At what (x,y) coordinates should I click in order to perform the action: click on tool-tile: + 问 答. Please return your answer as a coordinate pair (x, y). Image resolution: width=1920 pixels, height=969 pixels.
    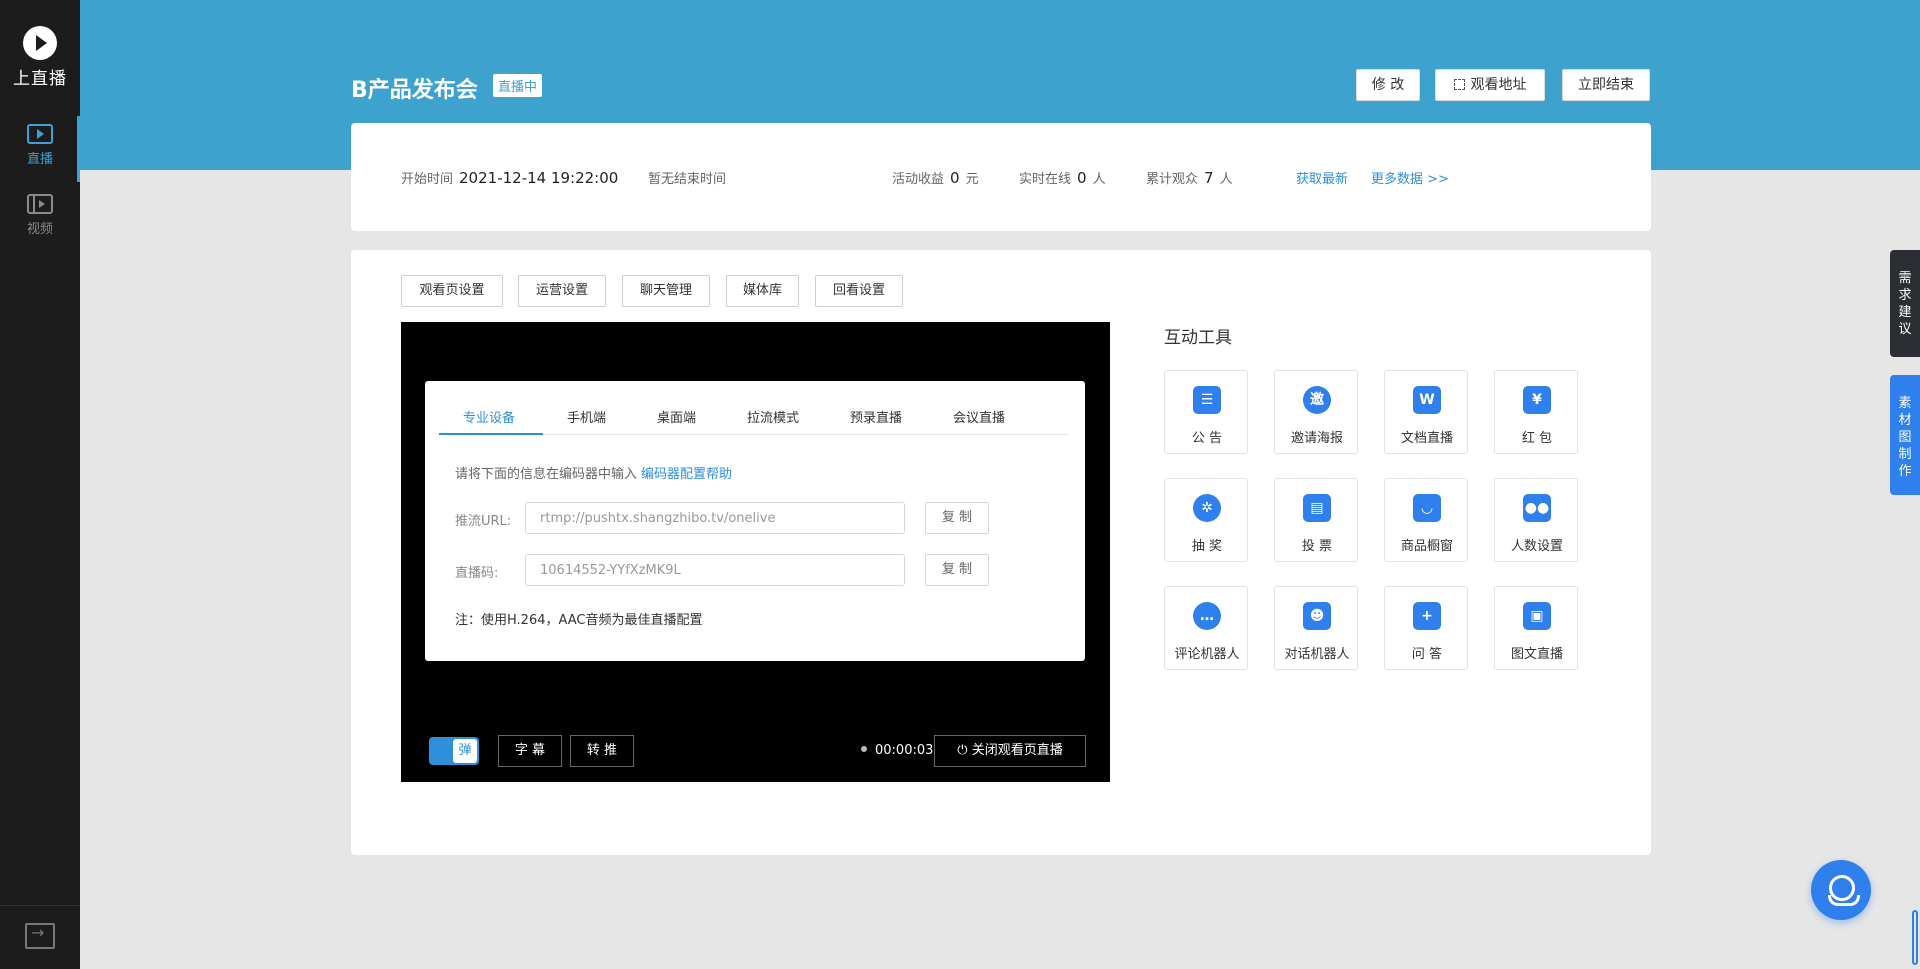
    Looking at the image, I should click on (1426, 628).